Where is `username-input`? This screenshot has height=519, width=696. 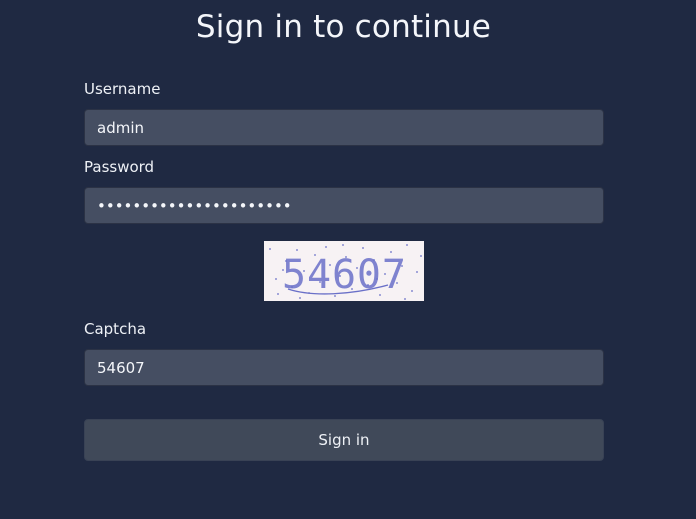 username-input is located at coordinates (344, 127).